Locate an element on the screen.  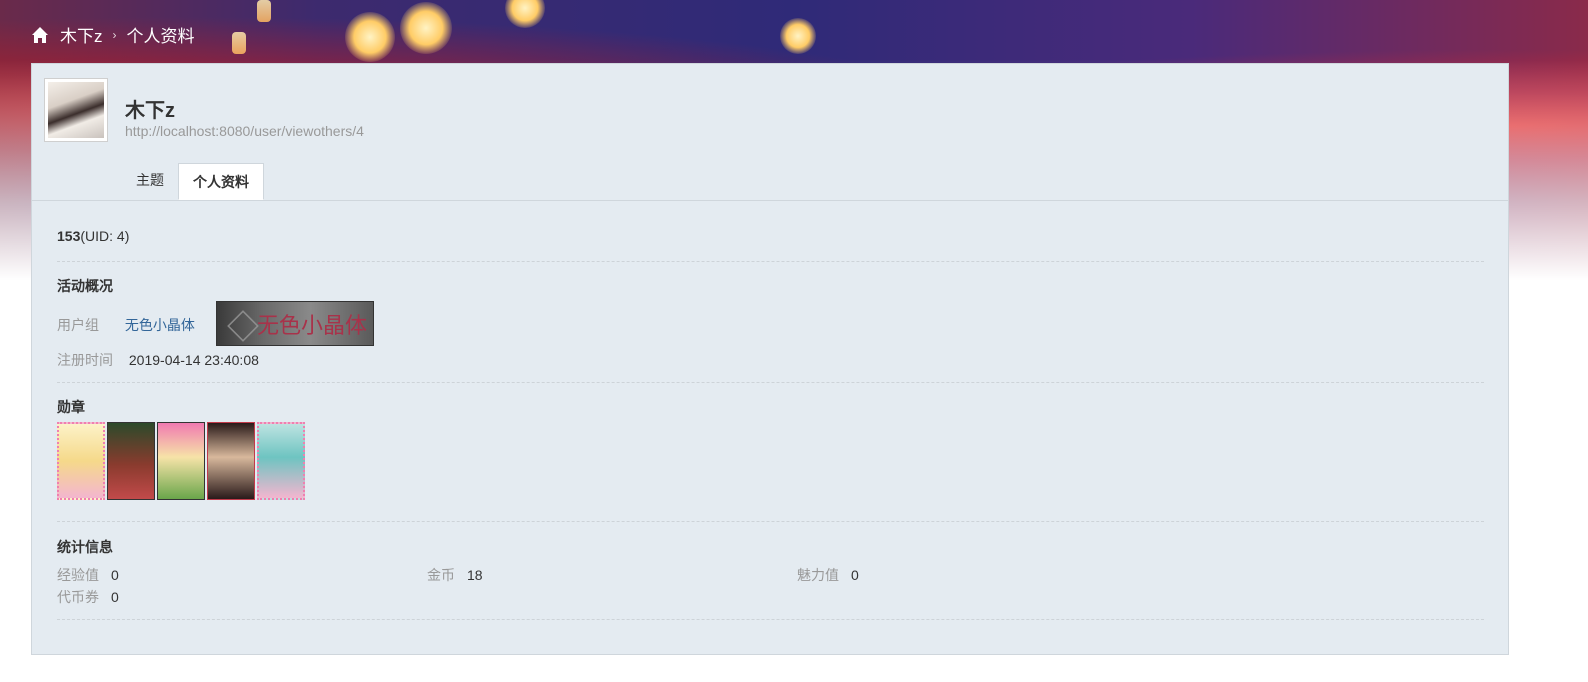
medal-list is located at coordinates (181, 461).